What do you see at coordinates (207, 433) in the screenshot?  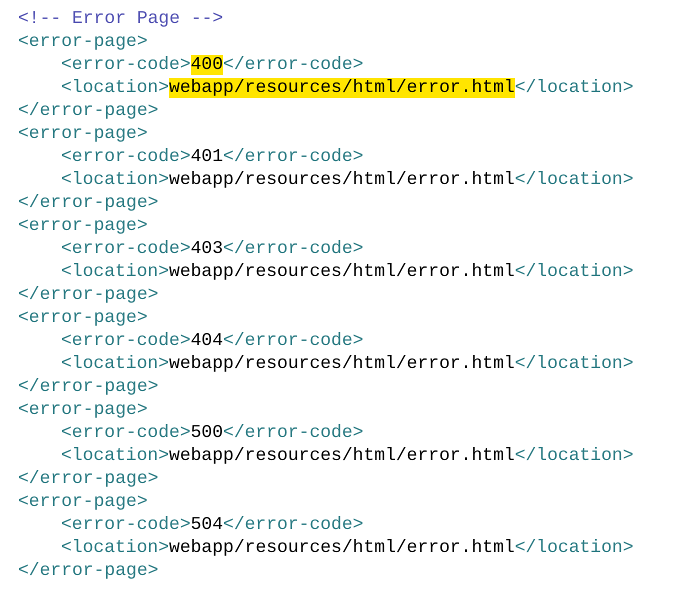 I see `error-code-value: 500` at bounding box center [207, 433].